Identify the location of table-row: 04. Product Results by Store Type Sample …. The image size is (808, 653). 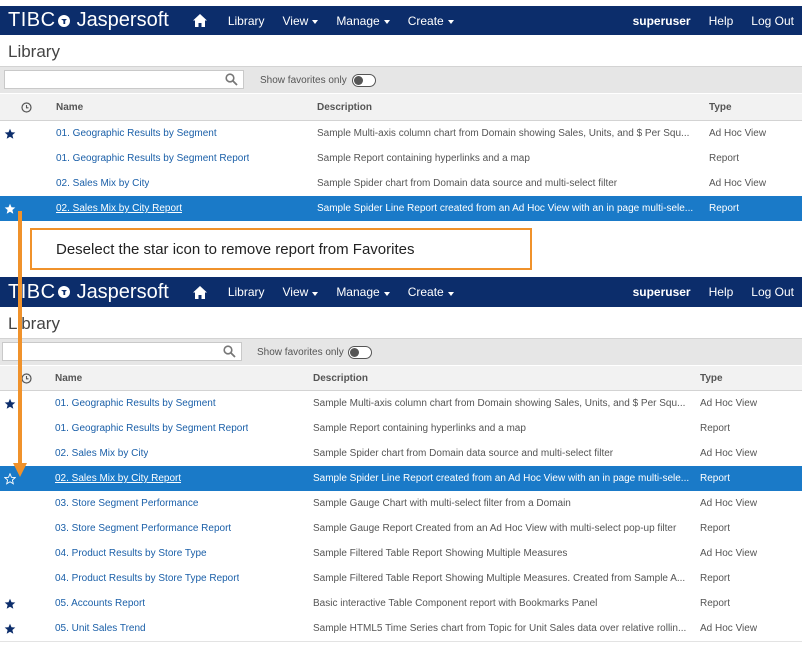
(401, 554).